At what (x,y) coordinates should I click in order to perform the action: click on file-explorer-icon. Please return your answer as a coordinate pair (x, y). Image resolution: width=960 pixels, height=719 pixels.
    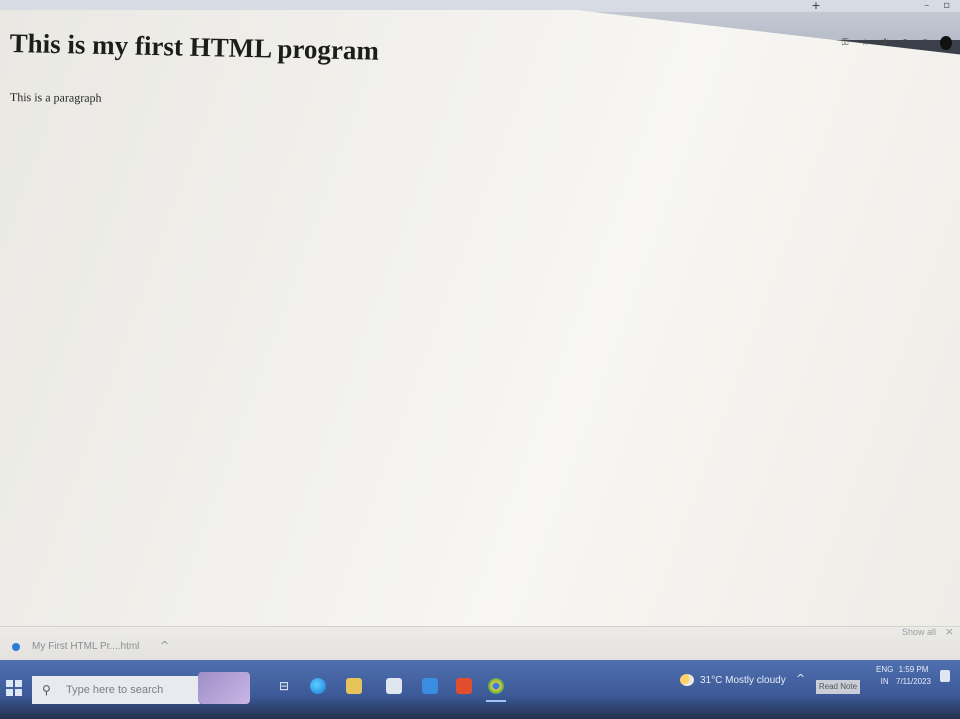
    Looking at the image, I should click on (354, 686).